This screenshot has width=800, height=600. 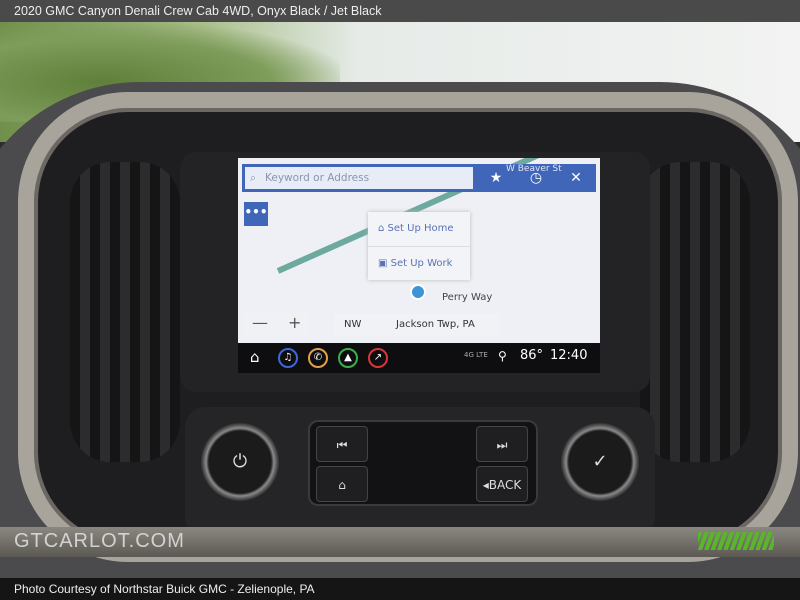 I want to click on home-button: ⌂, so click(x=342, y=484).